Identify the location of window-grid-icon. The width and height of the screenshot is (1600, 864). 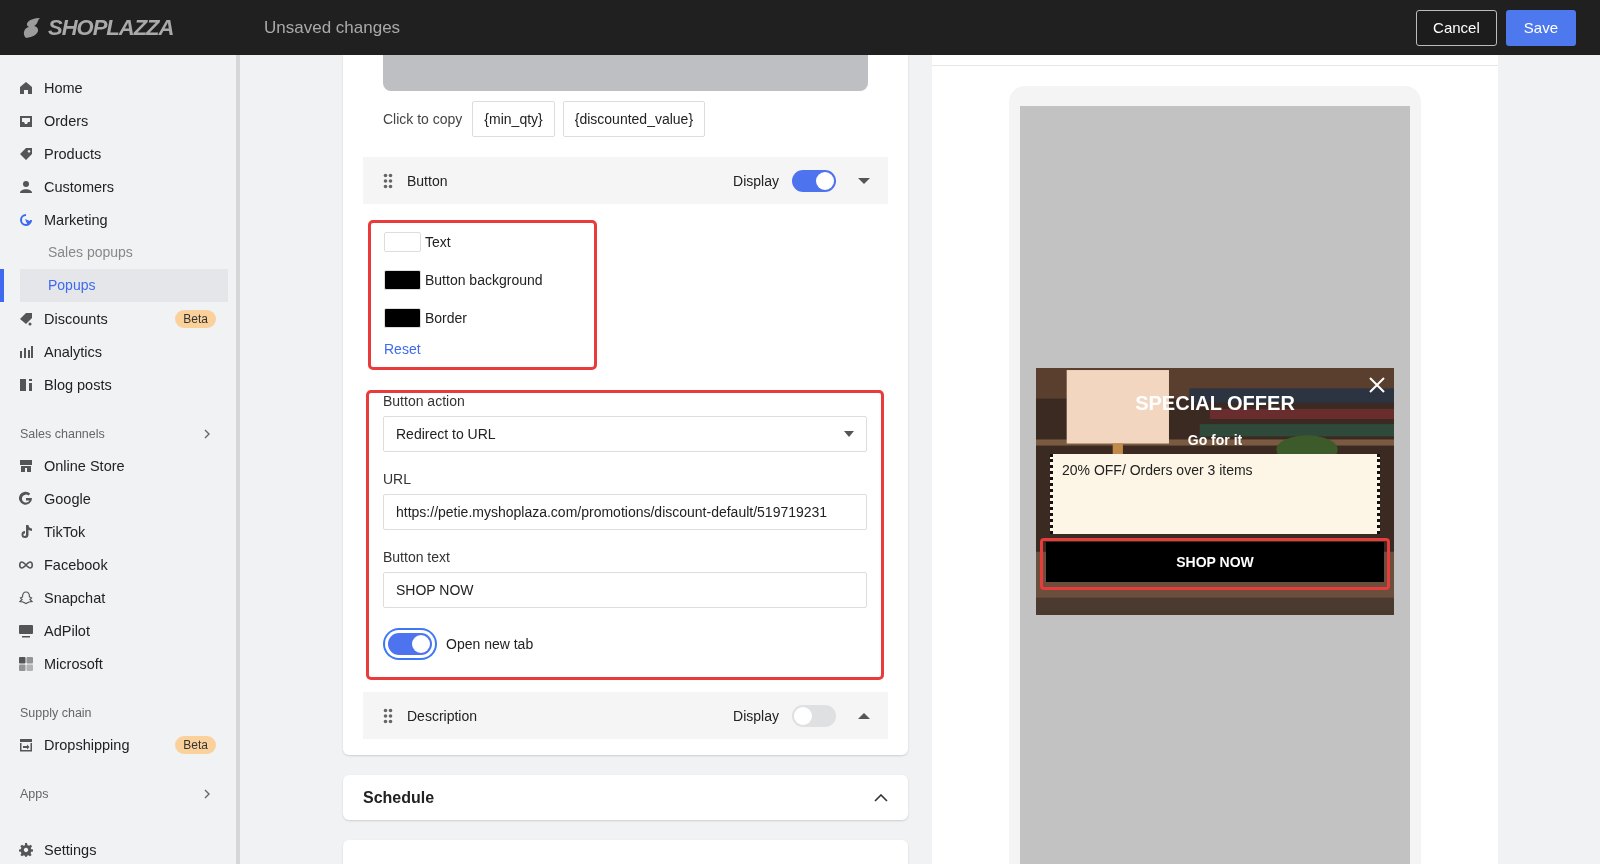
(26, 663).